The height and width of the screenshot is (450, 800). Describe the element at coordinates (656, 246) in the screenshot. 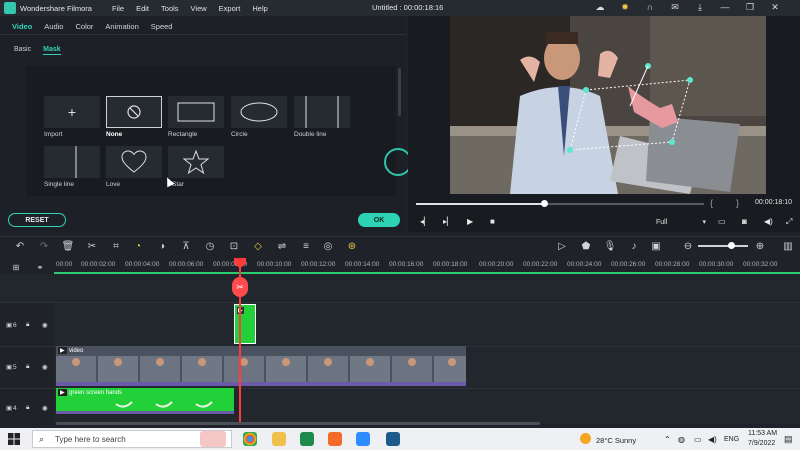

I see `subtitle-icon: ▣` at that location.